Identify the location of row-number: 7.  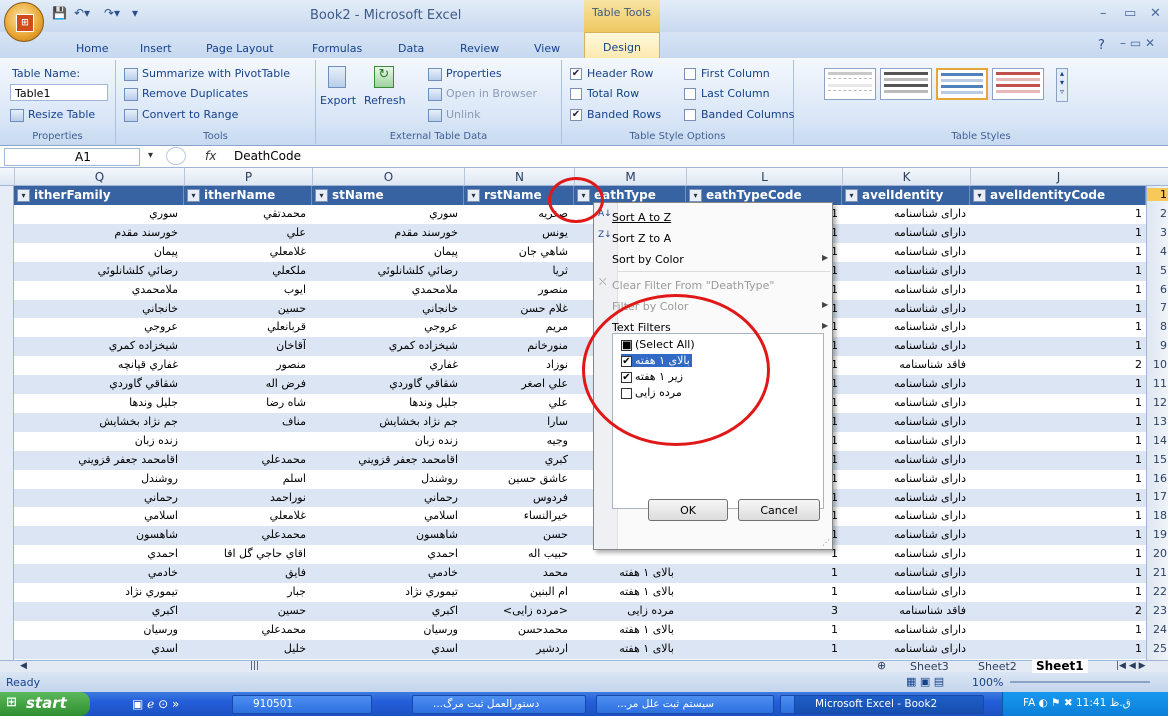
(1157, 307).